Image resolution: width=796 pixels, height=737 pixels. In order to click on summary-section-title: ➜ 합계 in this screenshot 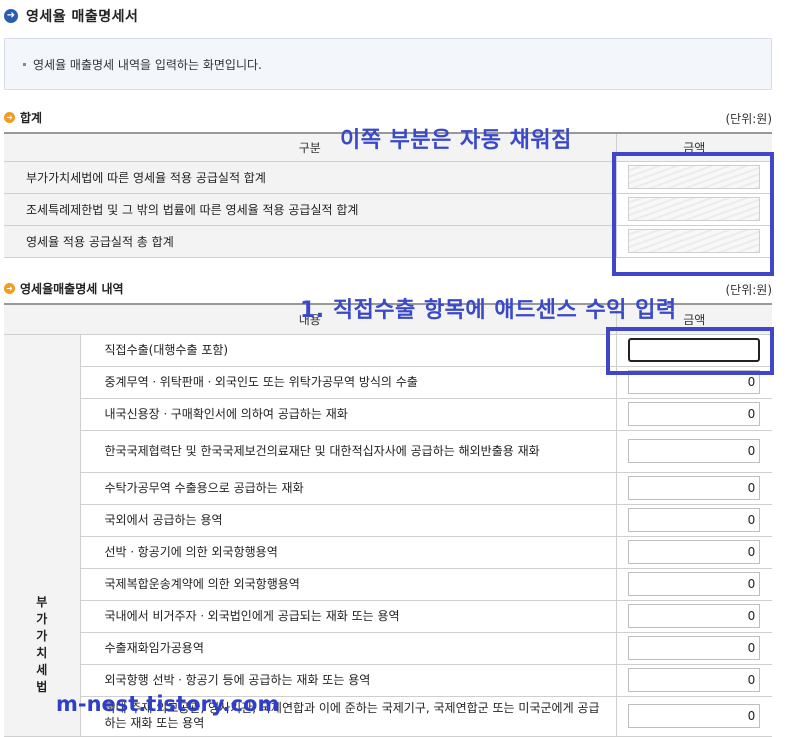, I will do `click(23, 117)`.